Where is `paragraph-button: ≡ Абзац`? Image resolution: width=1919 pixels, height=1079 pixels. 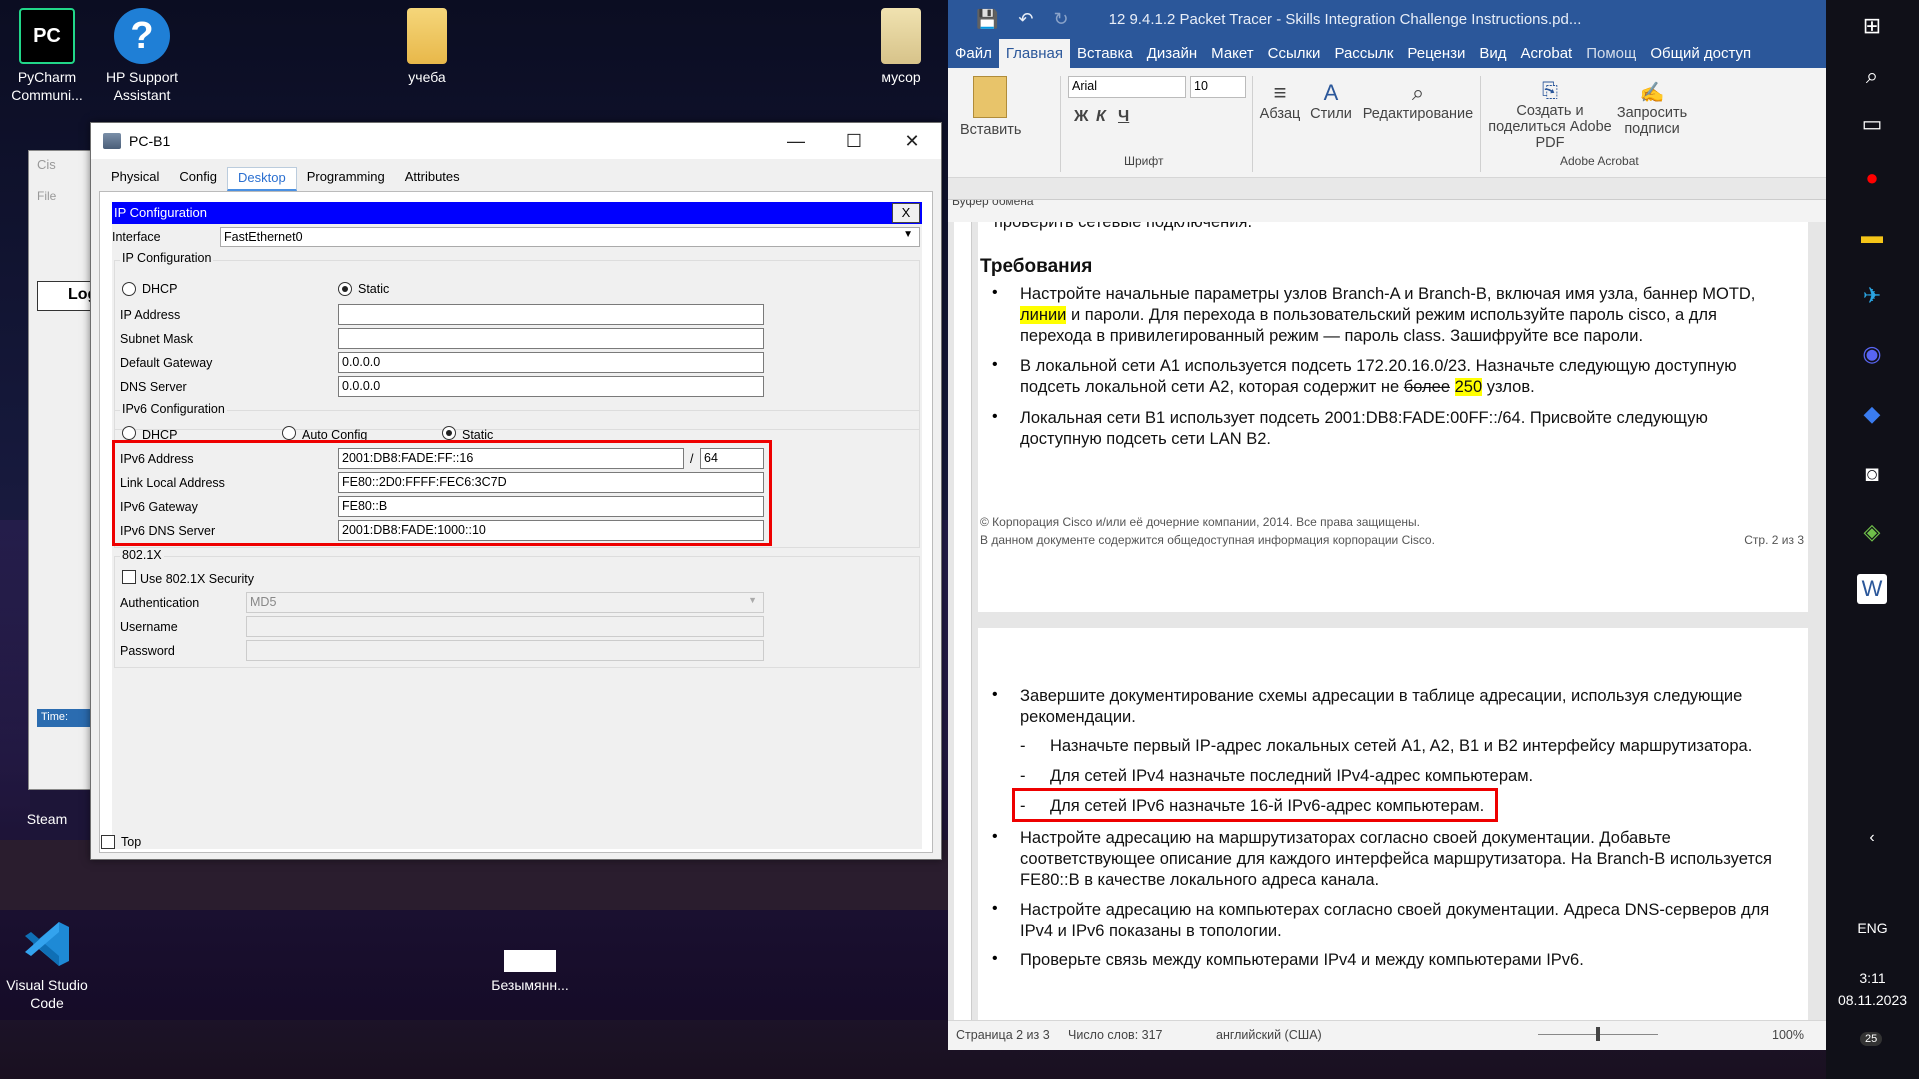
paragraph-button: ≡ Абзац is located at coordinates (1280, 101).